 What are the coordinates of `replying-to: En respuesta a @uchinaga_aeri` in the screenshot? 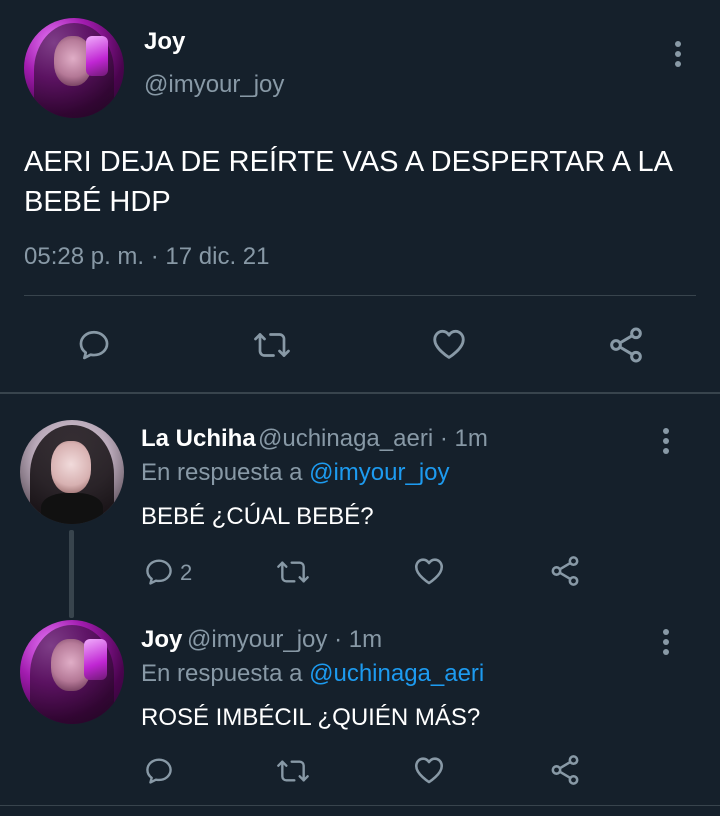 It's located at (312, 674).